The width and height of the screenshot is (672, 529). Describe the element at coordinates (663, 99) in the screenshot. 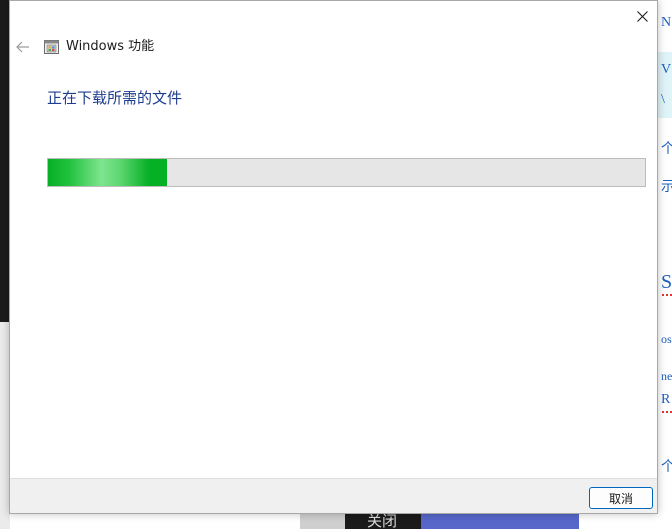

I see `background-text-fragment: \` at that location.